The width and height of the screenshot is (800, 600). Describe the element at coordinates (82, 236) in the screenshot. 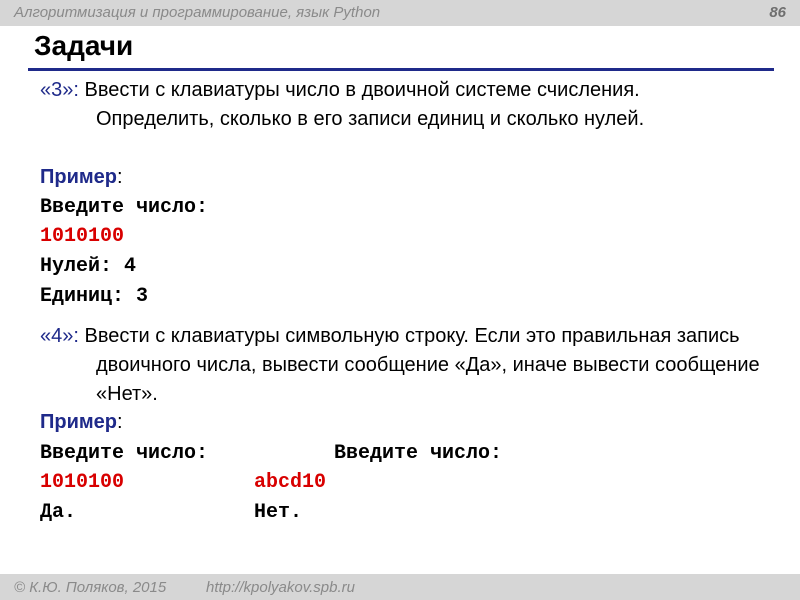

I see `task-3-input: 1010100` at that location.